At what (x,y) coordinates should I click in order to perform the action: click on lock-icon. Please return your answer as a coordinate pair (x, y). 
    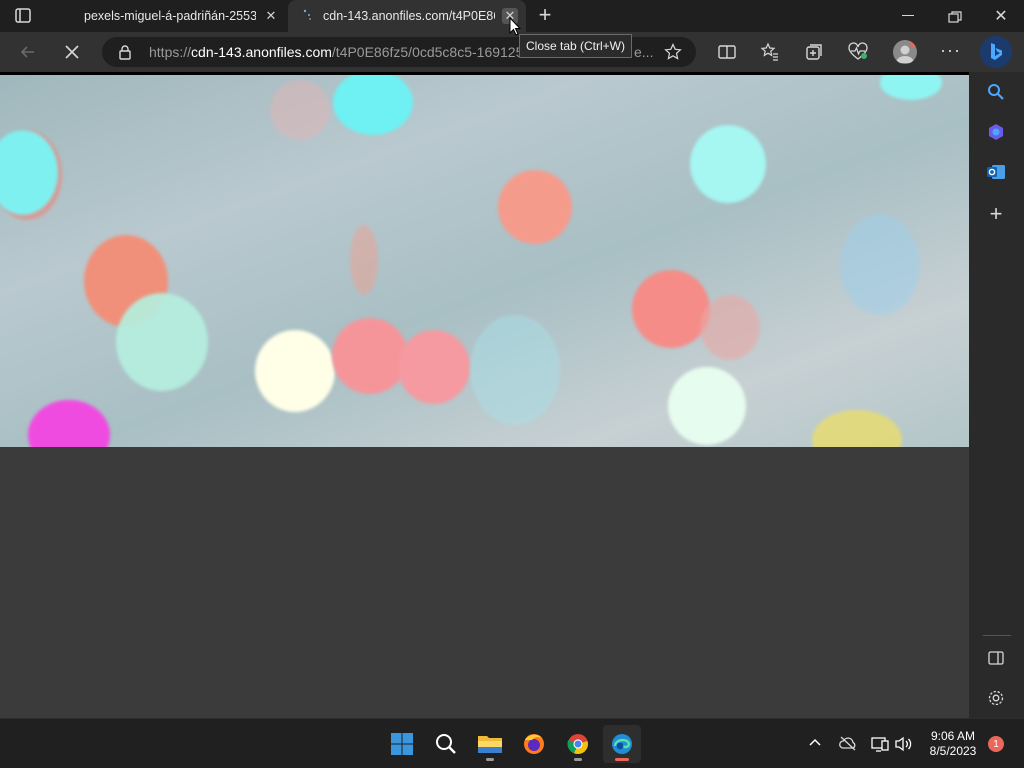
    Looking at the image, I should click on (125, 52).